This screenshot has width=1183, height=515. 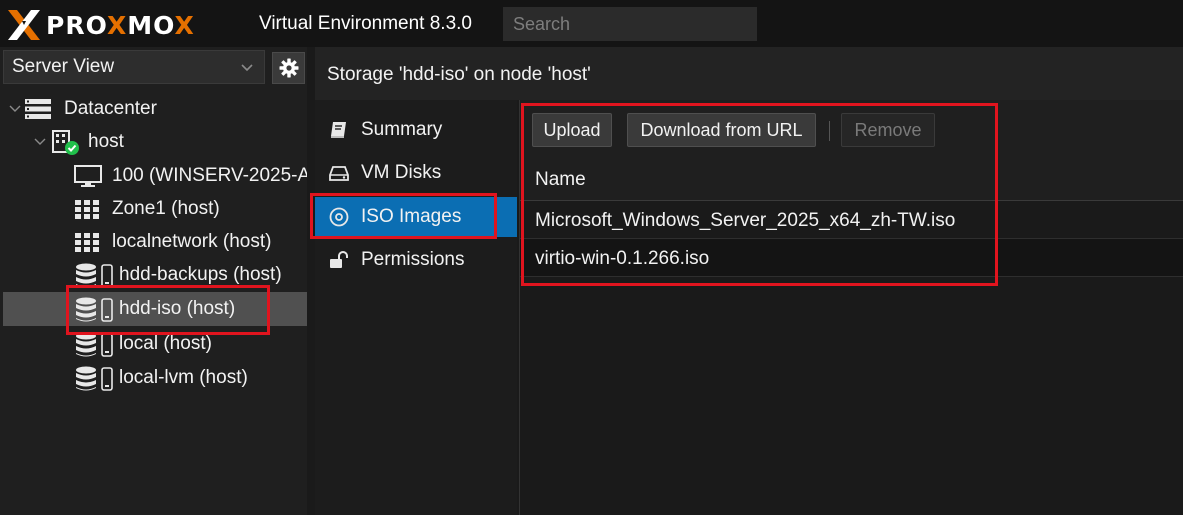 What do you see at coordinates (38, 109) in the screenshot?
I see `server-icon` at bounding box center [38, 109].